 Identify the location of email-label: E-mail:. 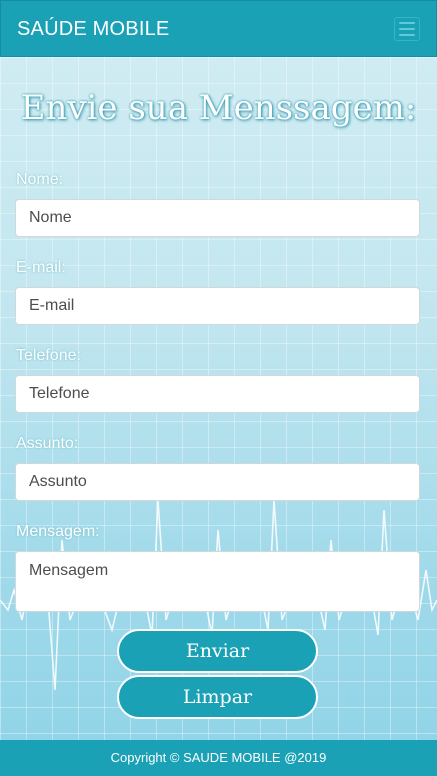
(41, 267).